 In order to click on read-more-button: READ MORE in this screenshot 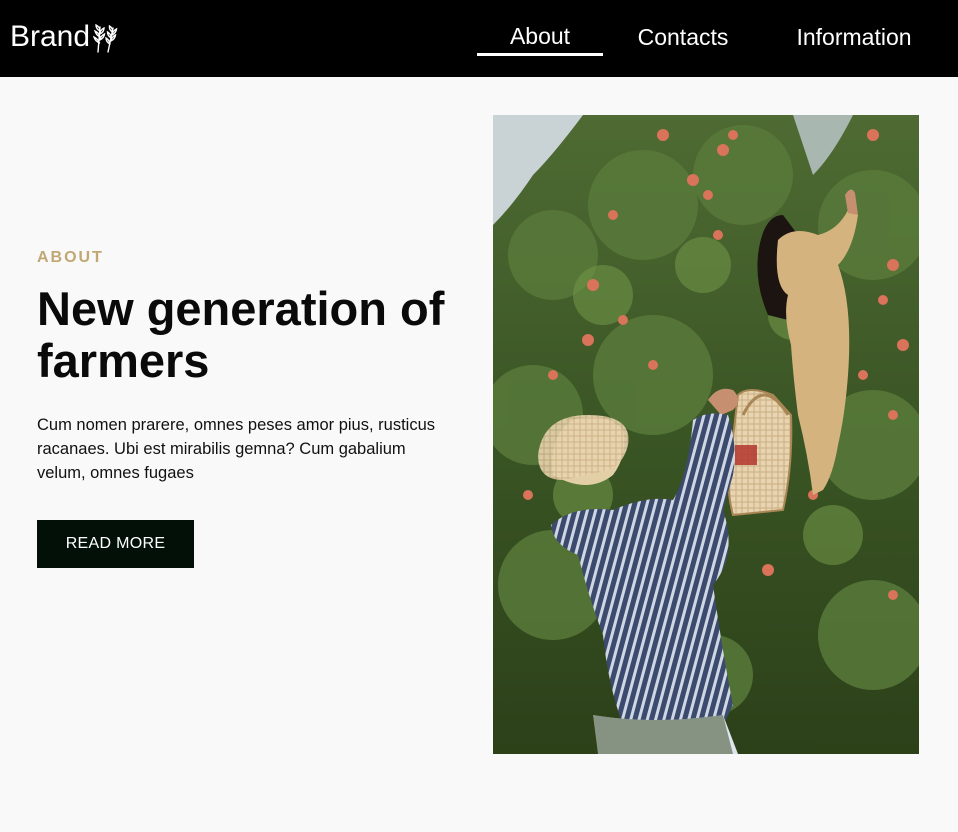, I will do `click(115, 544)`.